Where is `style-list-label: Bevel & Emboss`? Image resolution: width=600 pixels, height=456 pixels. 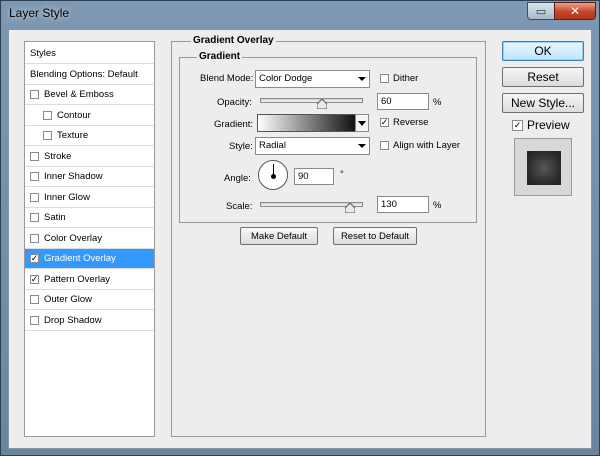 style-list-label: Bevel & Emboss is located at coordinates (79, 94).